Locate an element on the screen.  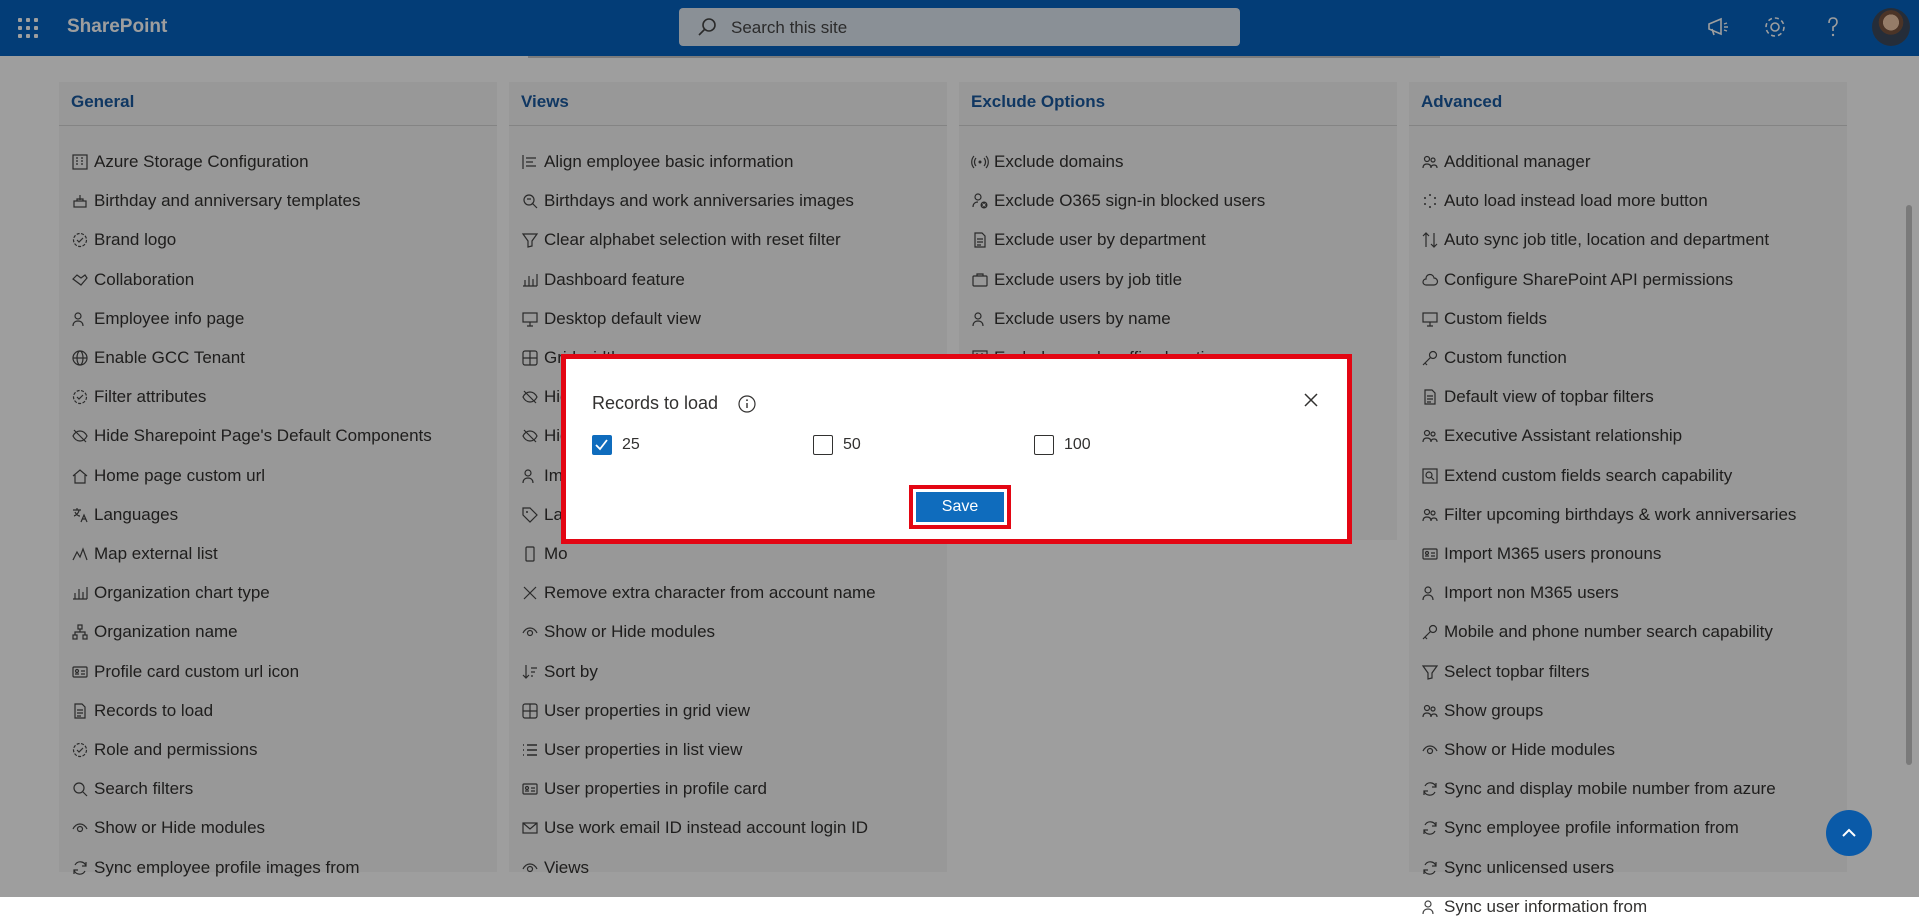
save-button: Save is located at coordinates (960, 507).